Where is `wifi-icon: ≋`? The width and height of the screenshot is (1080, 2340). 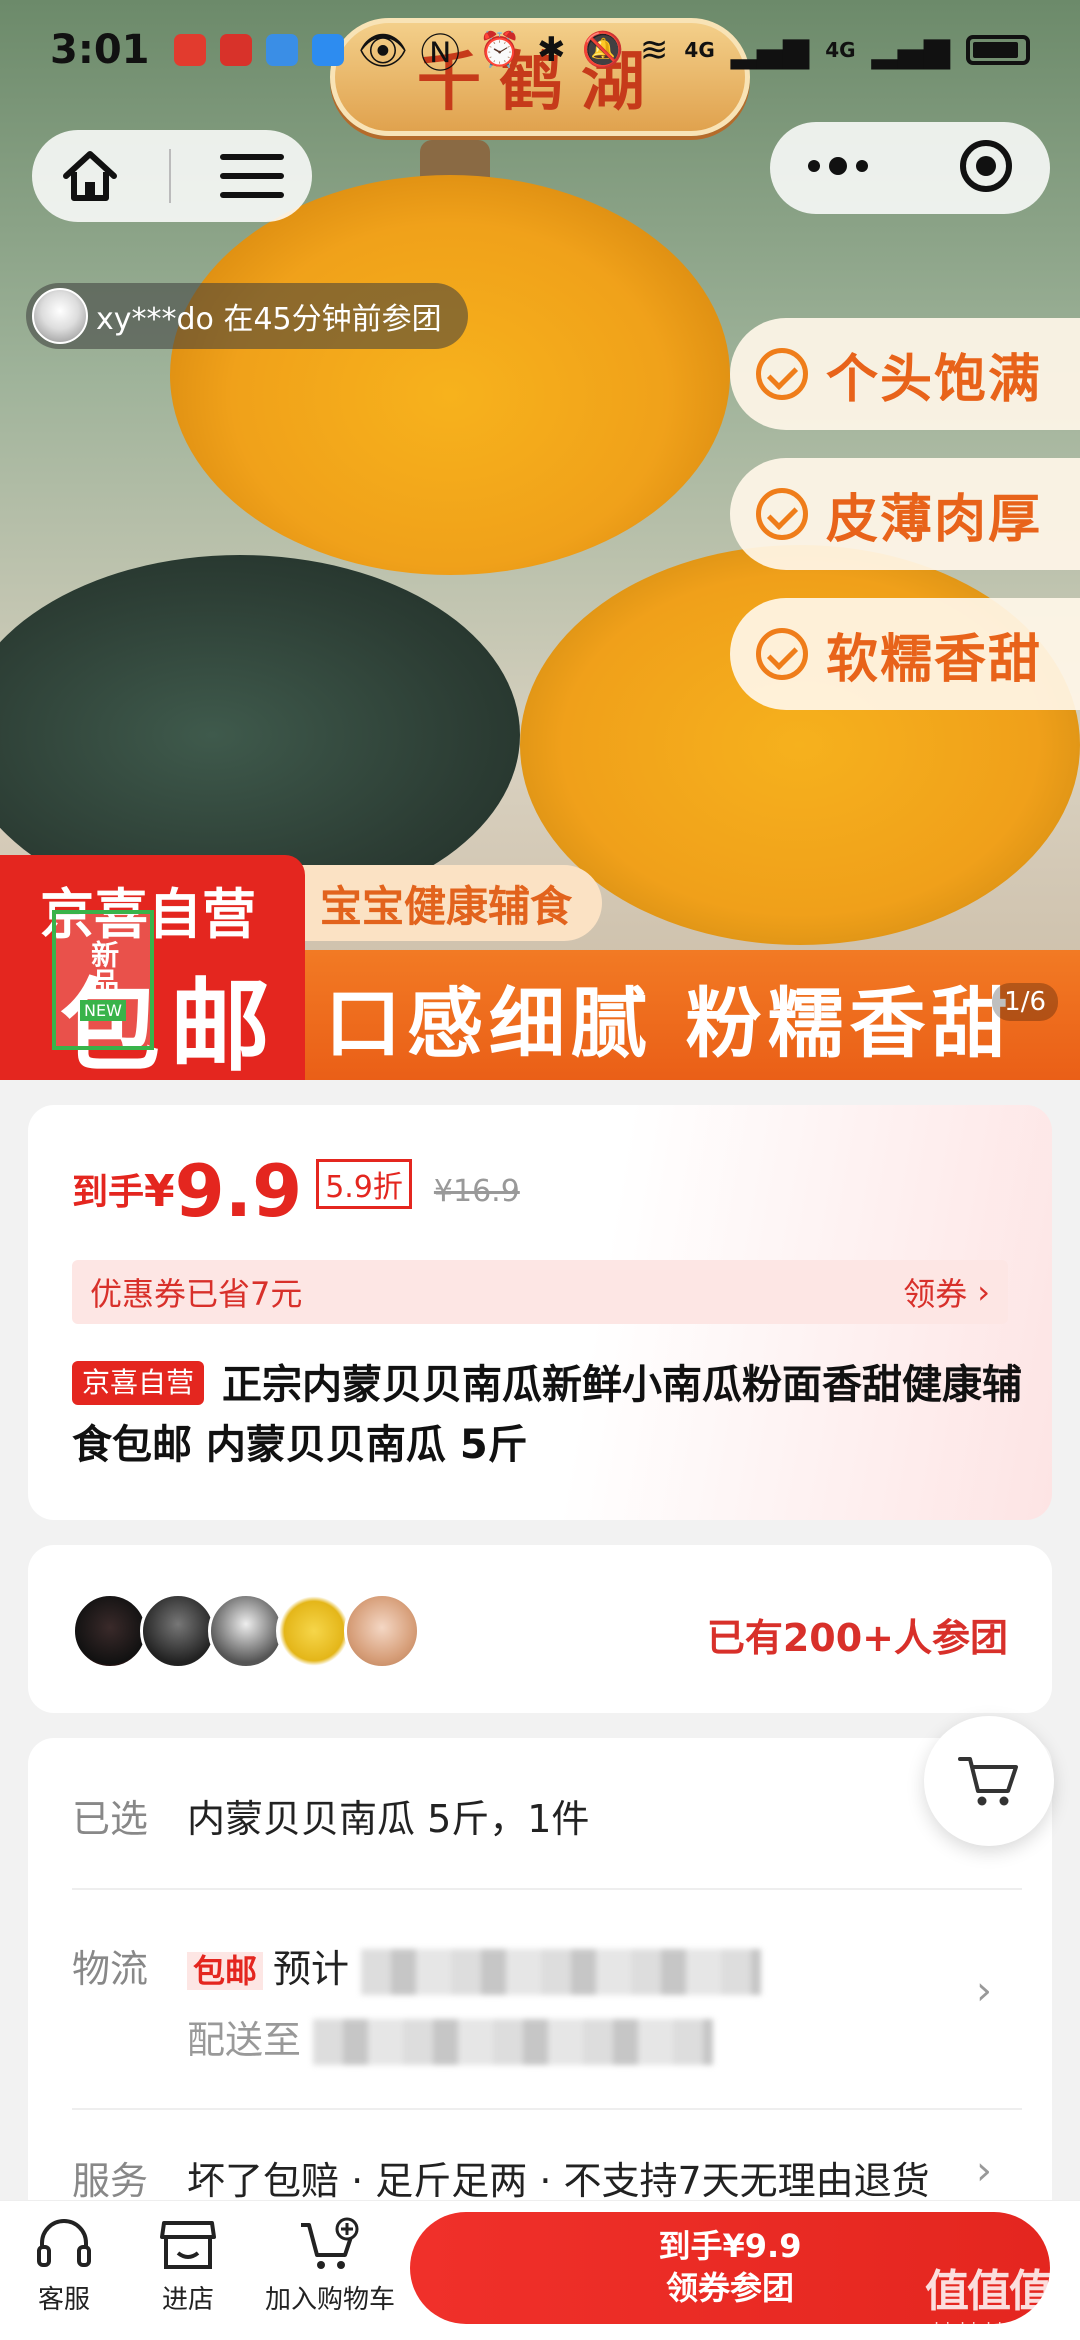 wifi-icon: ≋ is located at coordinates (654, 50).